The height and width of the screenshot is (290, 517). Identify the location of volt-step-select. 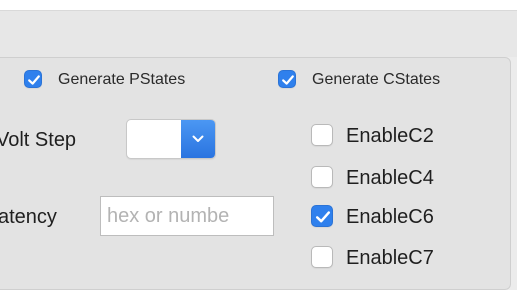
(171, 139).